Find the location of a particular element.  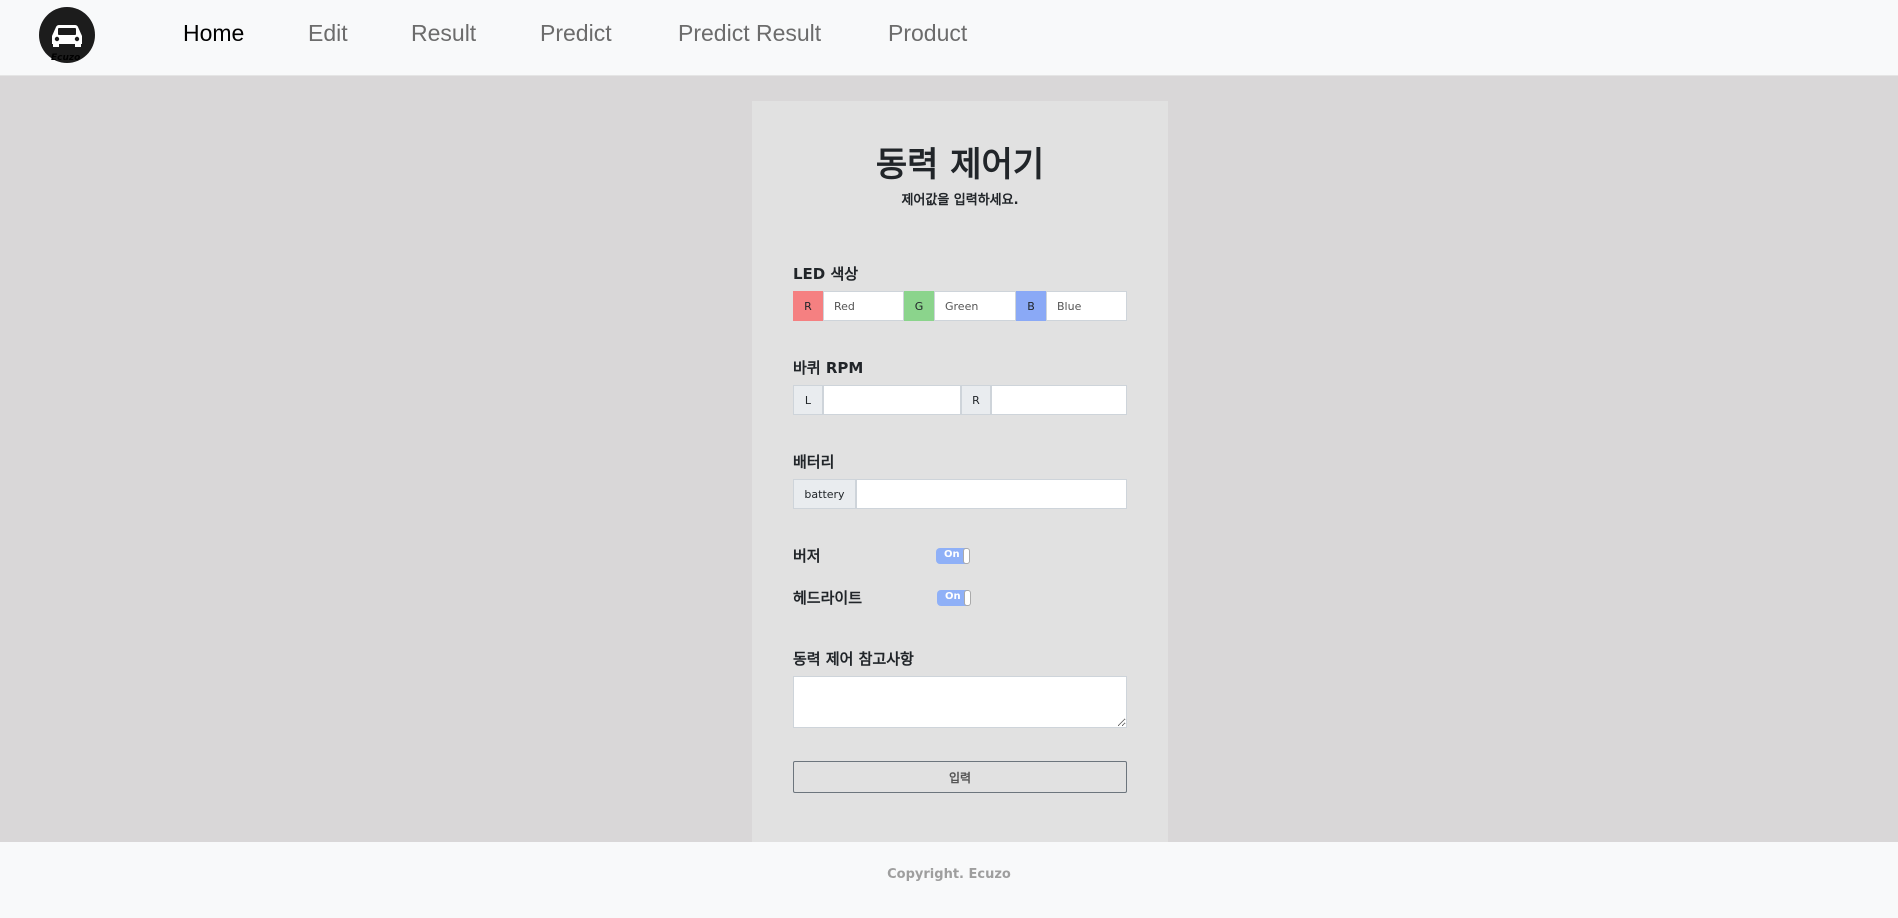

notes-label: 동력 제어 참고사항 is located at coordinates (853, 659).